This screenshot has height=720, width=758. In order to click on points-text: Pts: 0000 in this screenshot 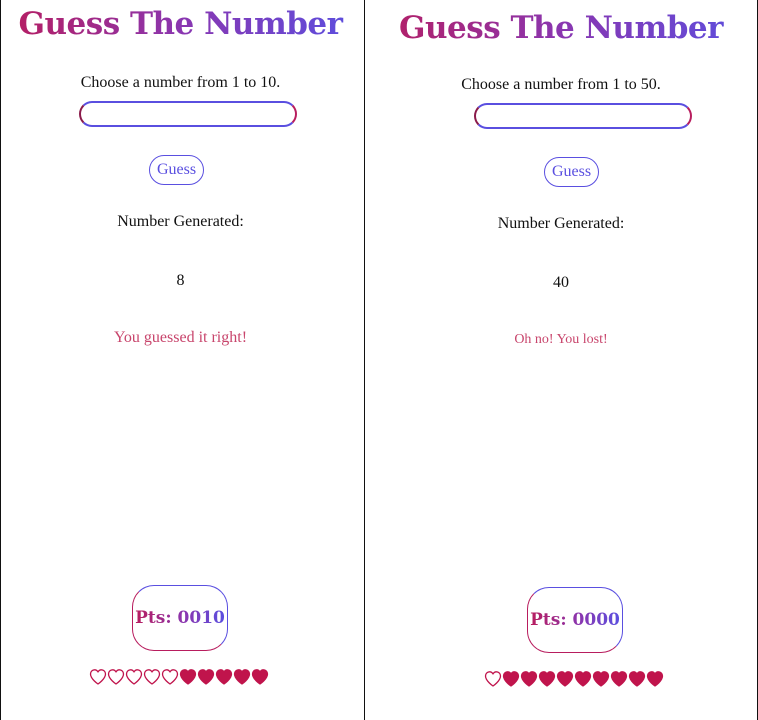, I will do `click(575, 620)`.